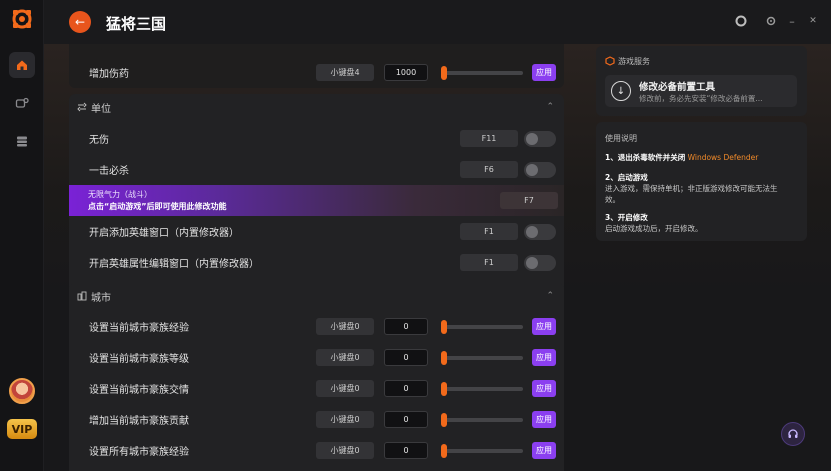 The image size is (831, 471). What do you see at coordinates (697, 188) in the screenshot?
I see `instruction-step-2: 2、启动游戏 进入游戏，需保持单机；非正版游戏修改可能无法生效。` at bounding box center [697, 188].